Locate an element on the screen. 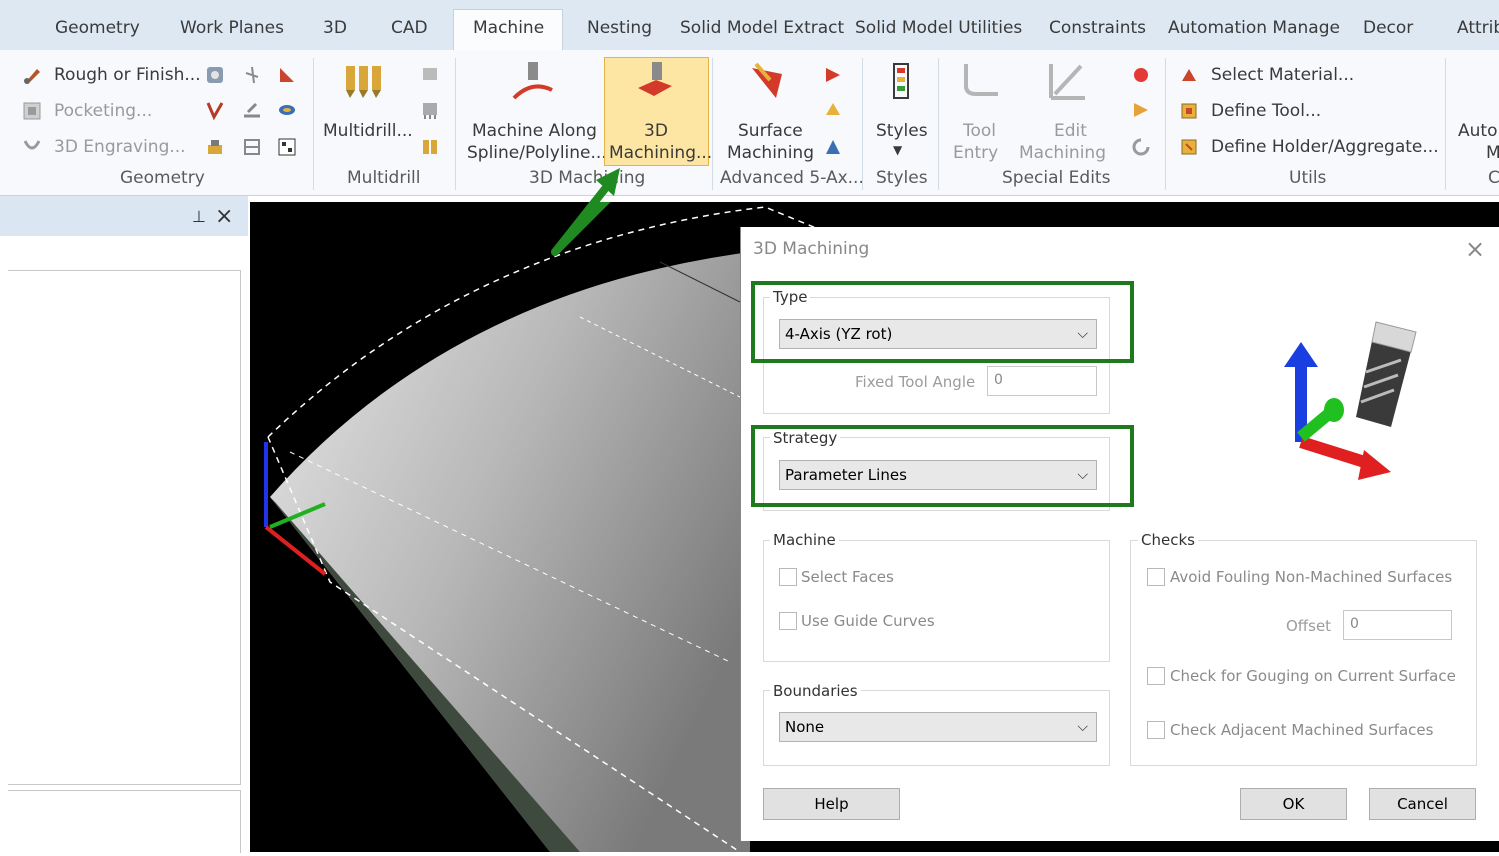 This screenshot has height=856, width=1499. tab-cad: CAD is located at coordinates (409, 28).